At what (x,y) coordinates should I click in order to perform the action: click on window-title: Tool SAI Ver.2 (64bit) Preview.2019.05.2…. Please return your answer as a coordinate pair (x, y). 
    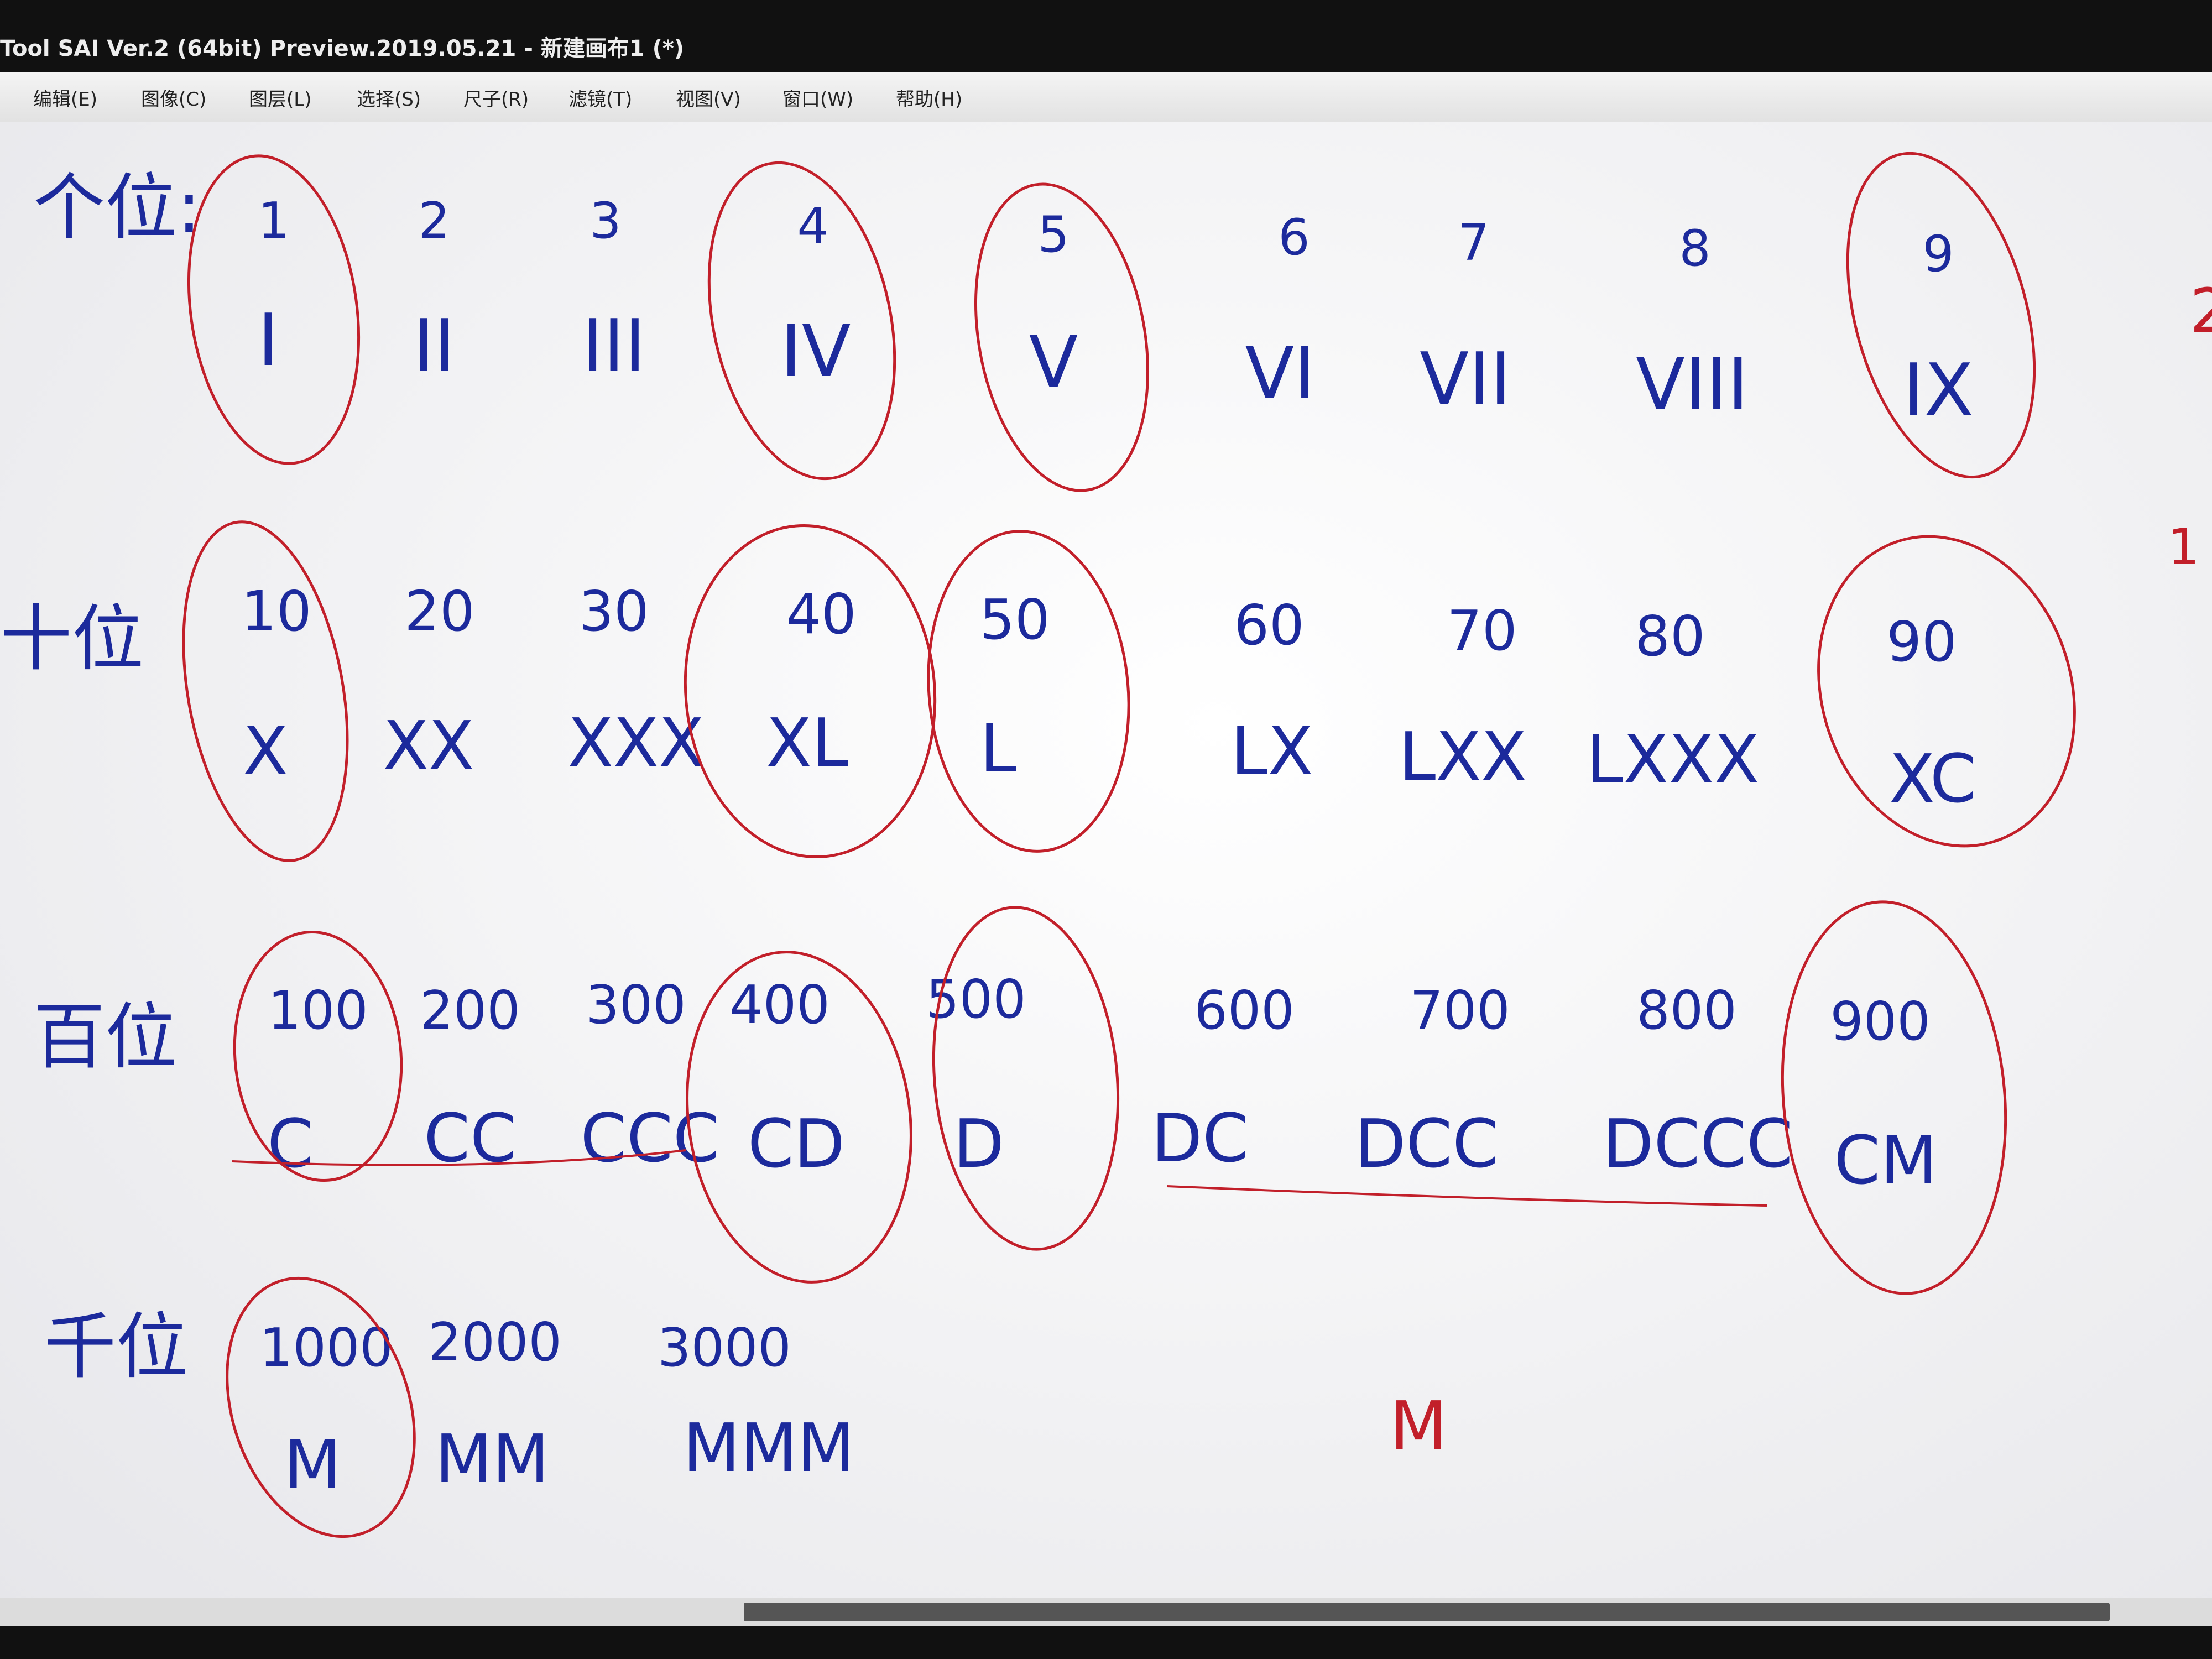
    Looking at the image, I should click on (343, 49).